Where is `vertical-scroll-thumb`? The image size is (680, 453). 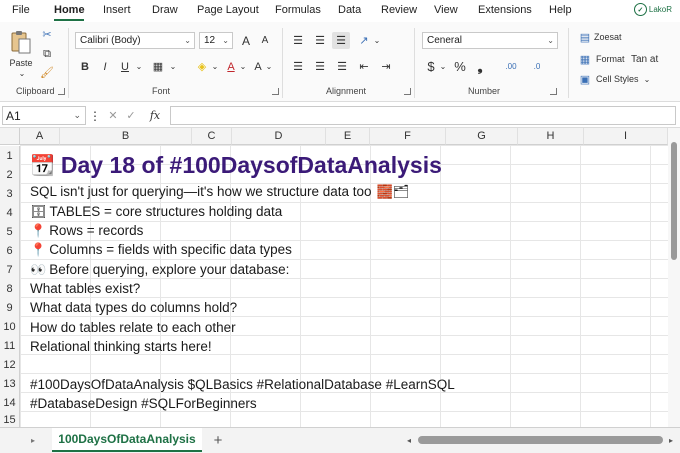
vertical-scroll-thumb is located at coordinates (674, 201).